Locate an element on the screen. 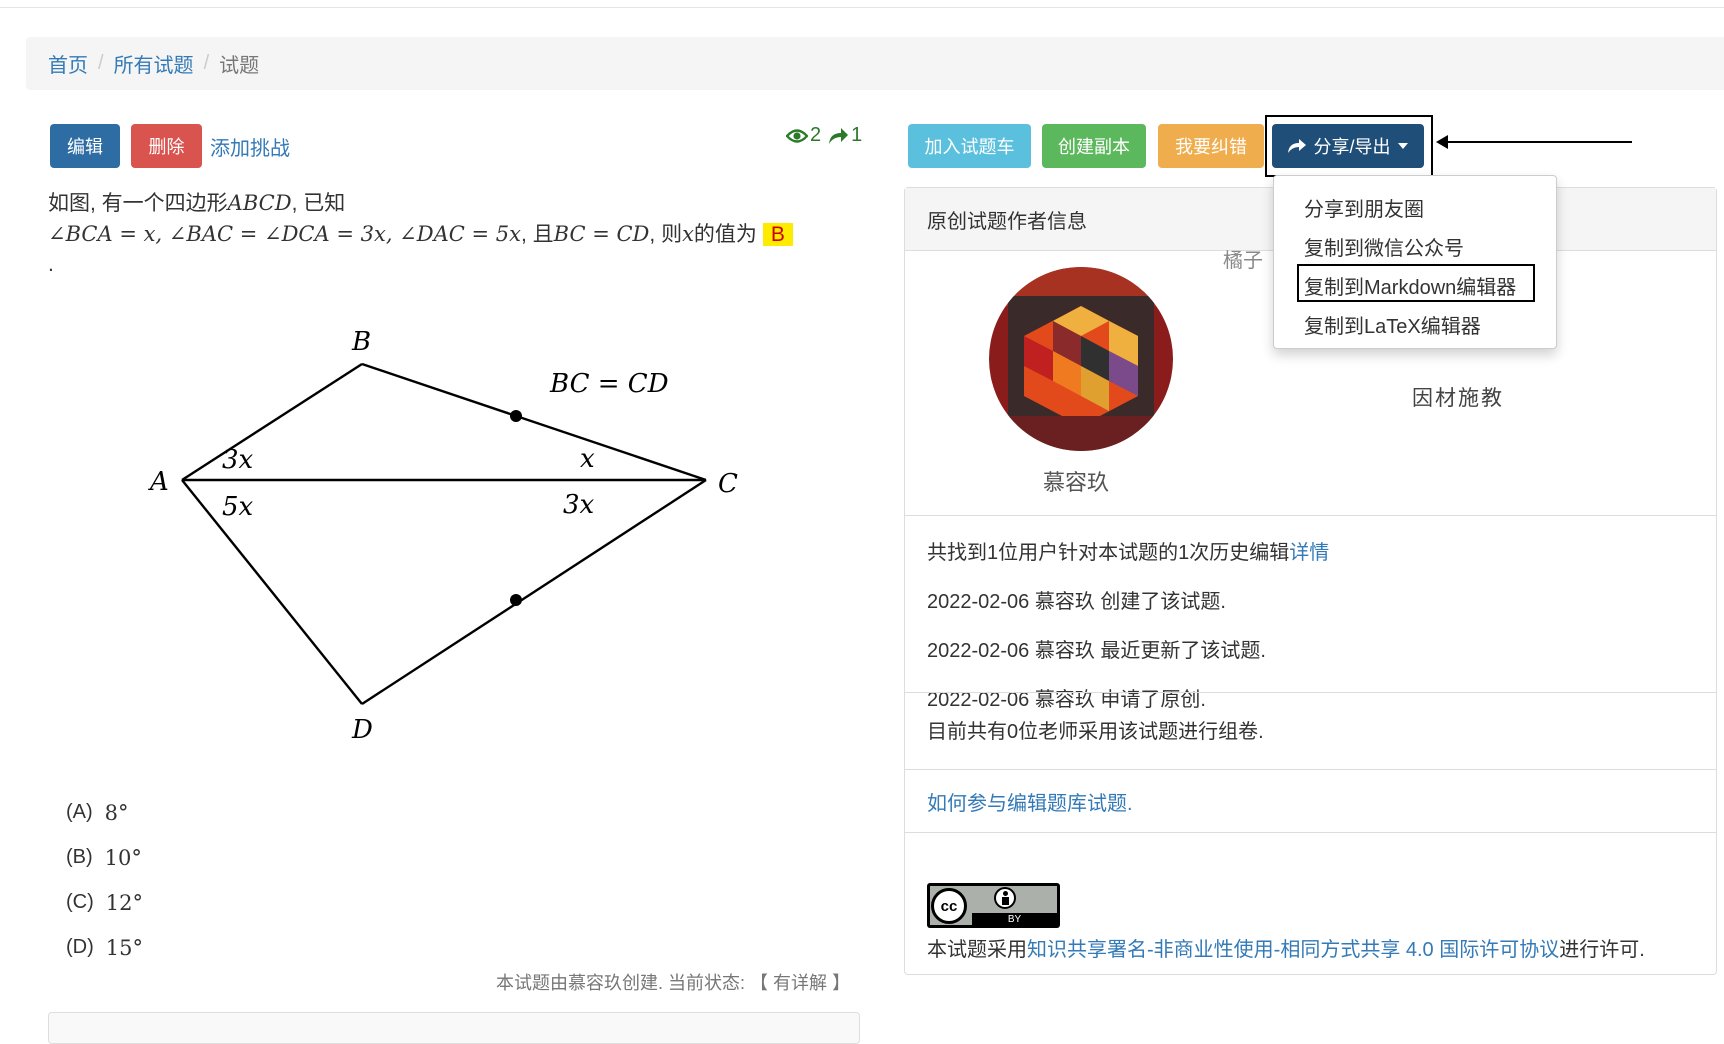 This screenshot has width=1724, height=1044. edit-button: 编辑 is located at coordinates (85, 146).